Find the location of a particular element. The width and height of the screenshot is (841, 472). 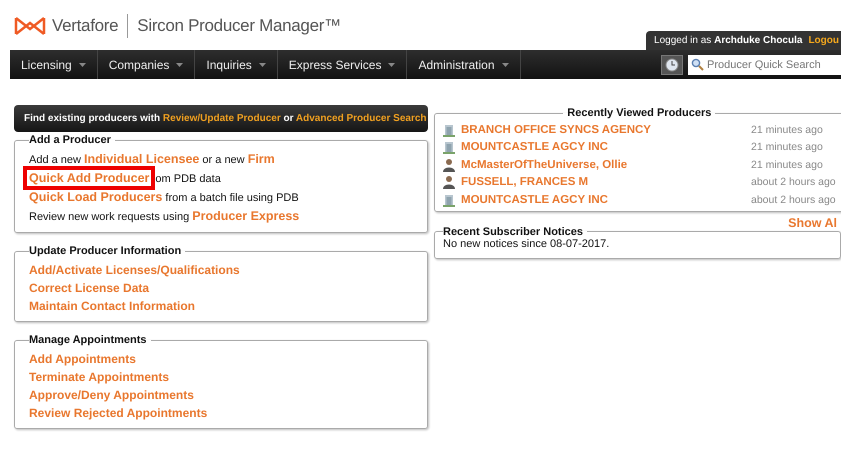

notice-text: No new notices since 08-07-2017. is located at coordinates (526, 244).